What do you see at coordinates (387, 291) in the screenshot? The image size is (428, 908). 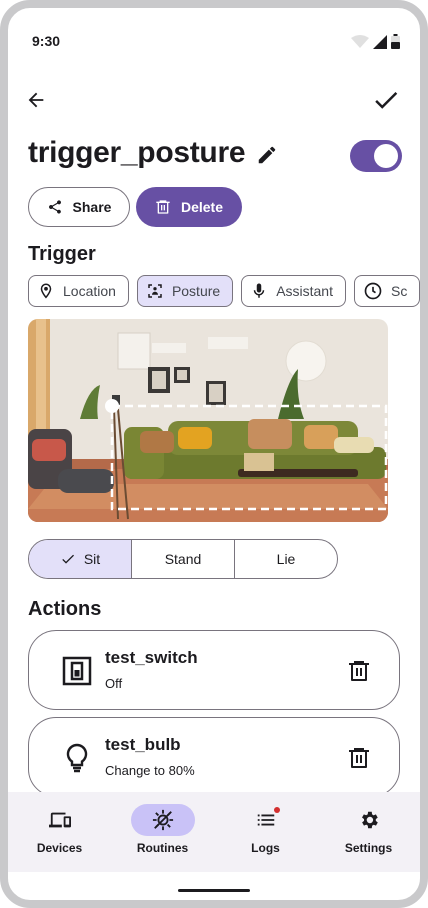 I see `chip-schedule: Sc` at bounding box center [387, 291].